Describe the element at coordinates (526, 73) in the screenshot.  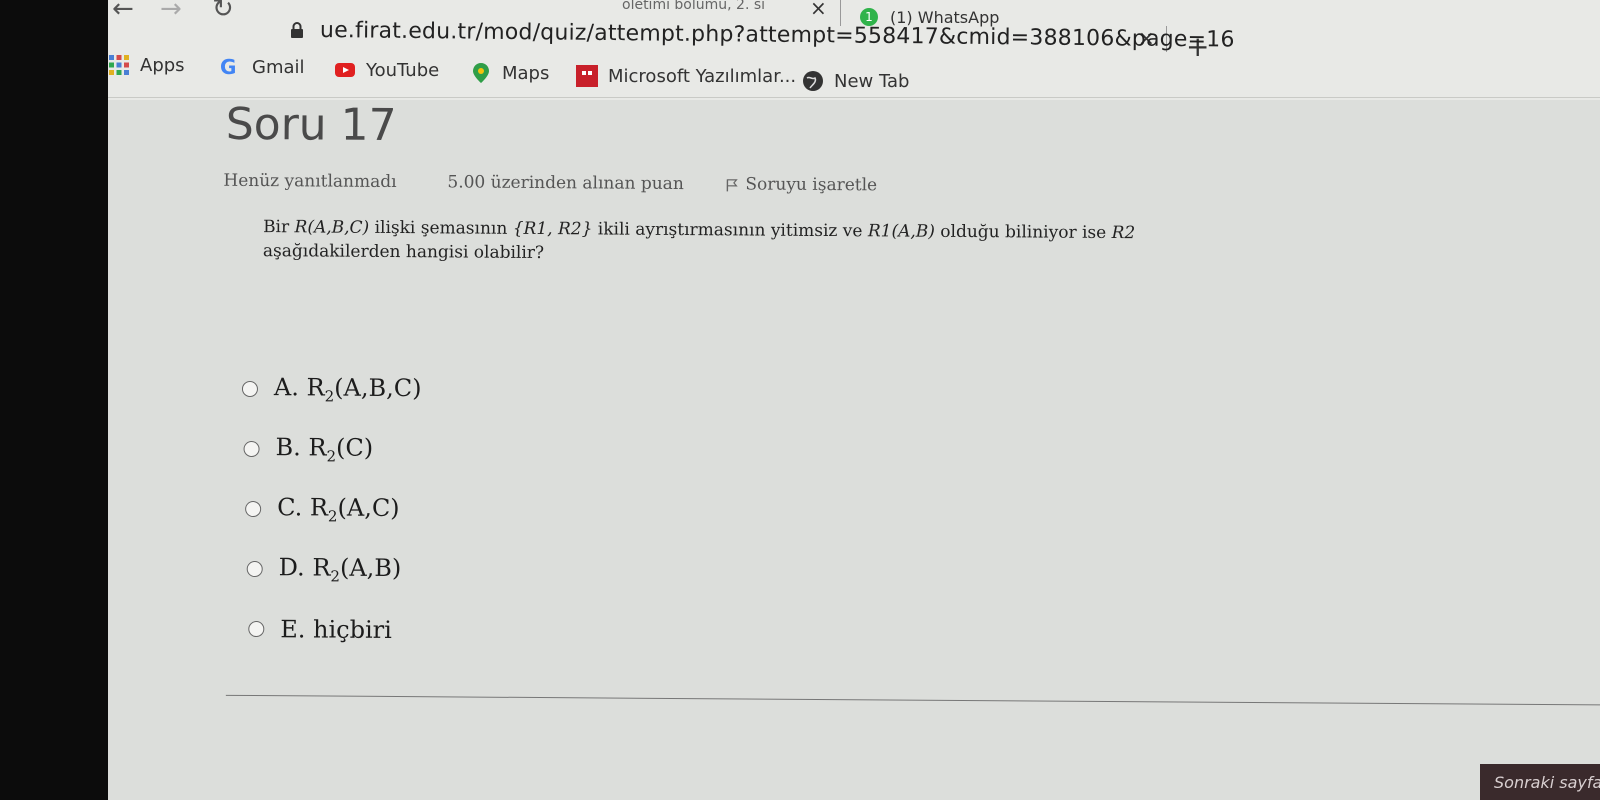
I see `bookmark-label: Maps` at that location.